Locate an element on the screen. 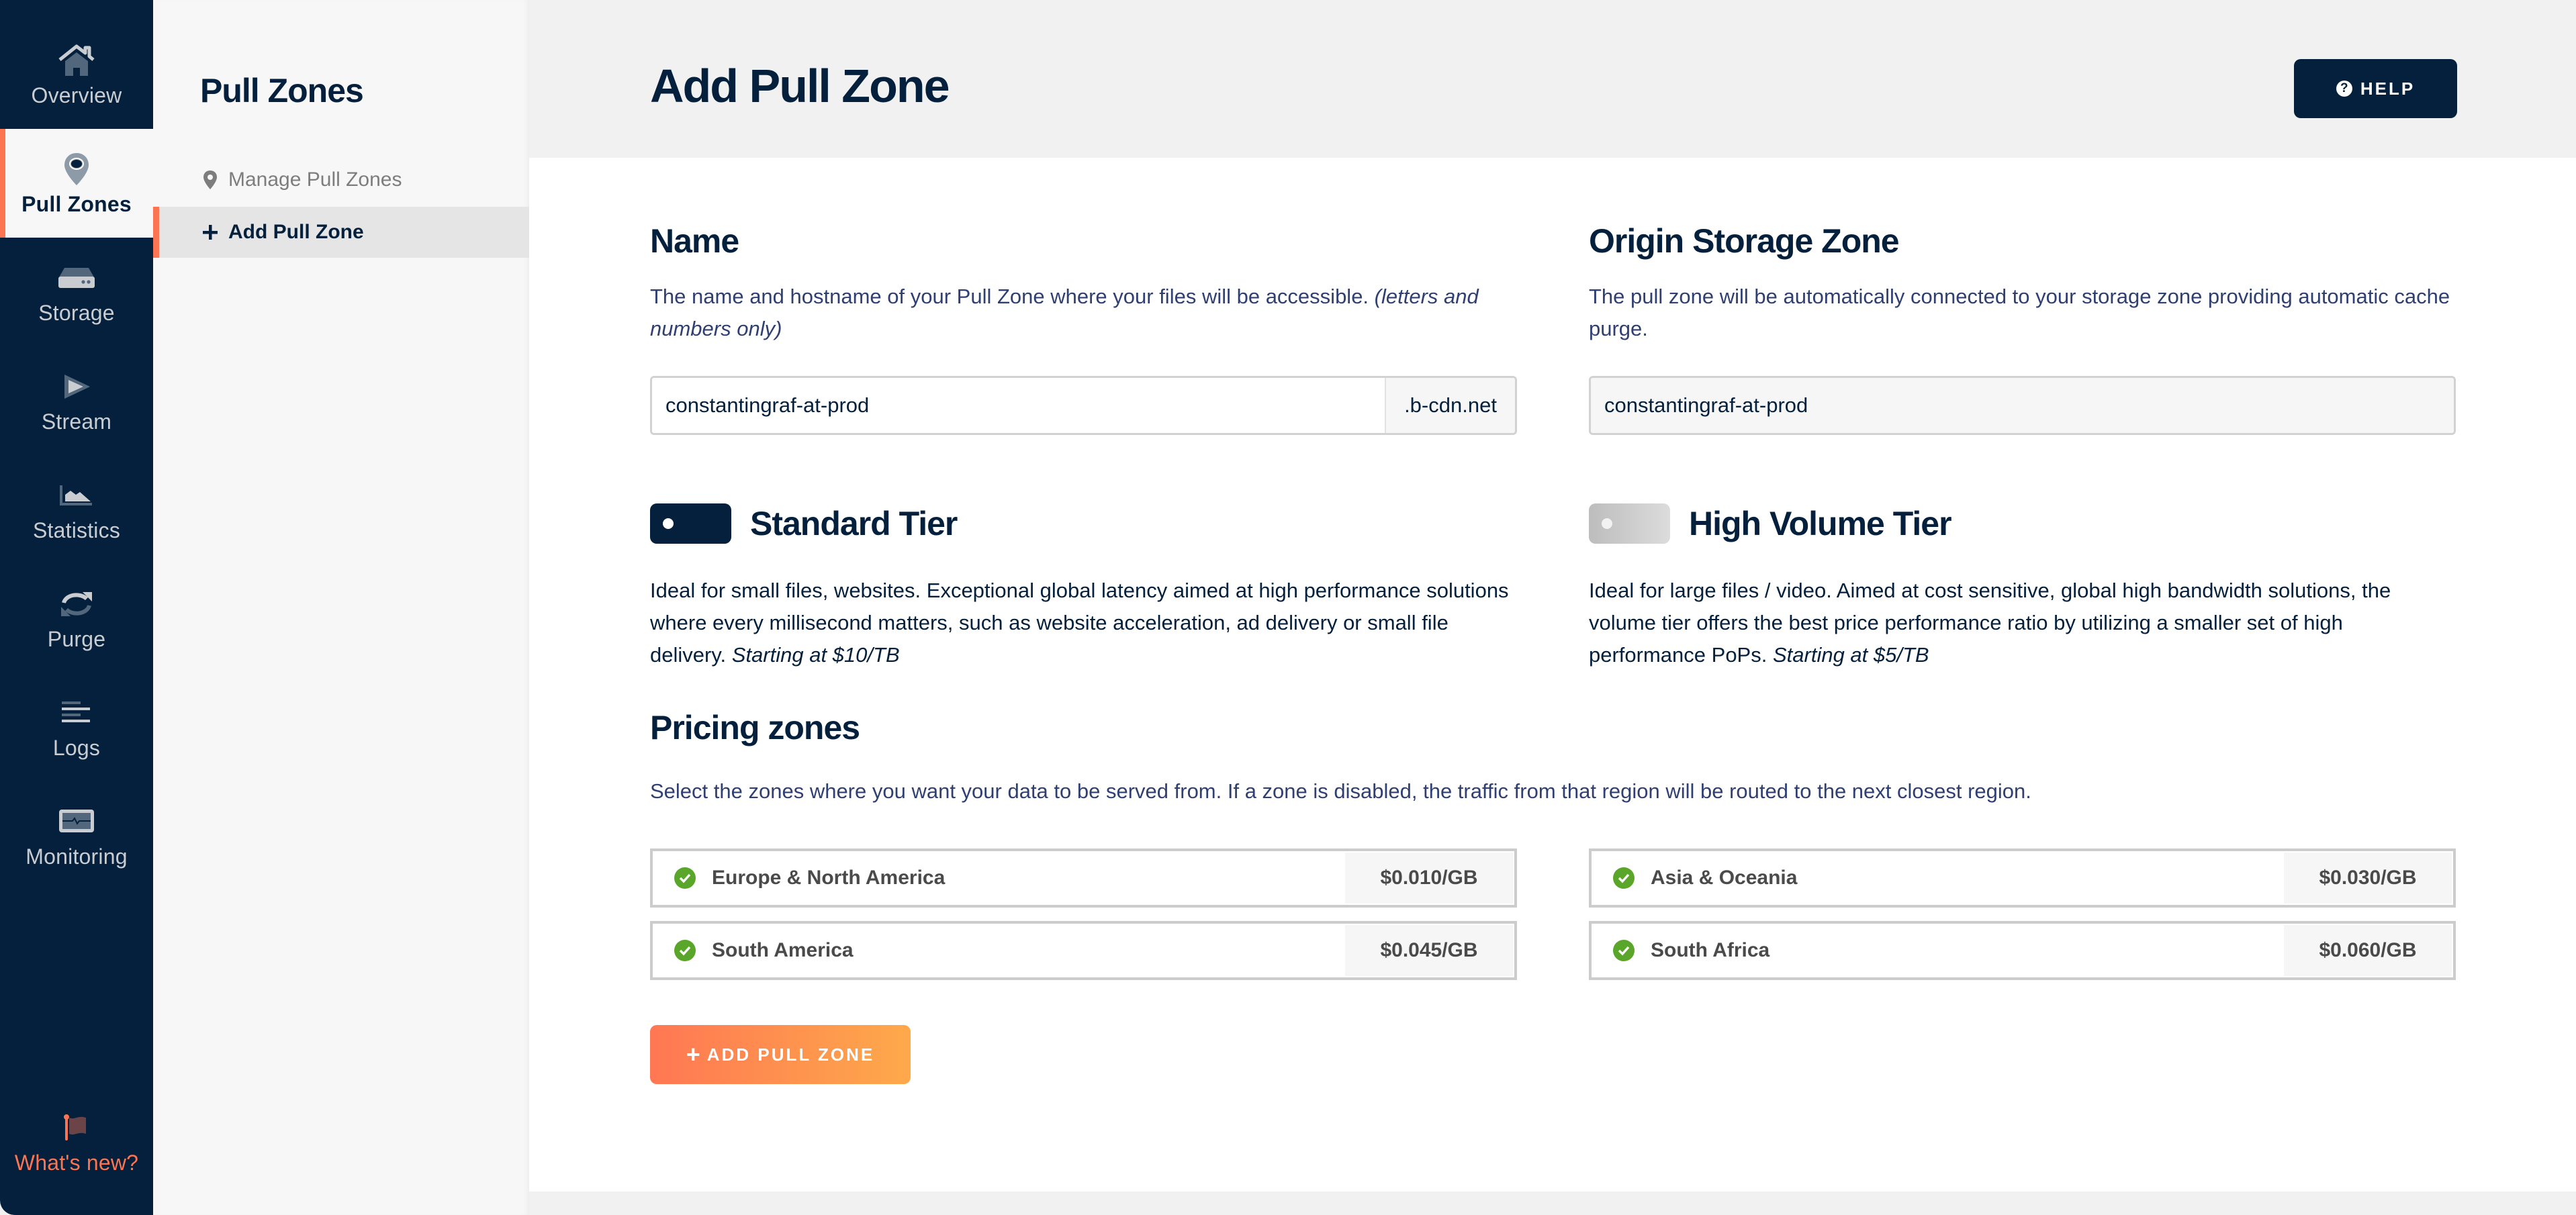 The width and height of the screenshot is (2576, 1215). zone-name: Asia & Oceania is located at coordinates (1724, 878).